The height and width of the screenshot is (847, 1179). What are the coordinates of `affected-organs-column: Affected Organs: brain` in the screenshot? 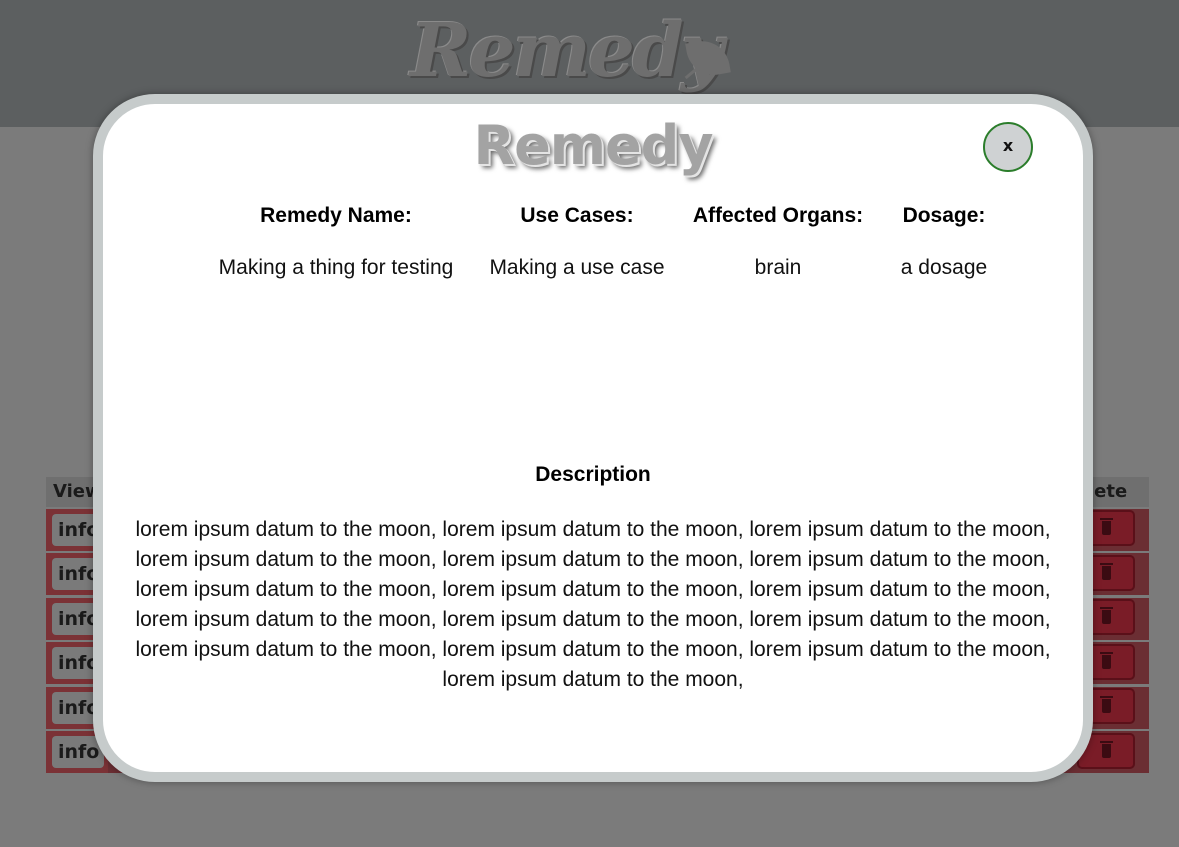 It's located at (778, 242).